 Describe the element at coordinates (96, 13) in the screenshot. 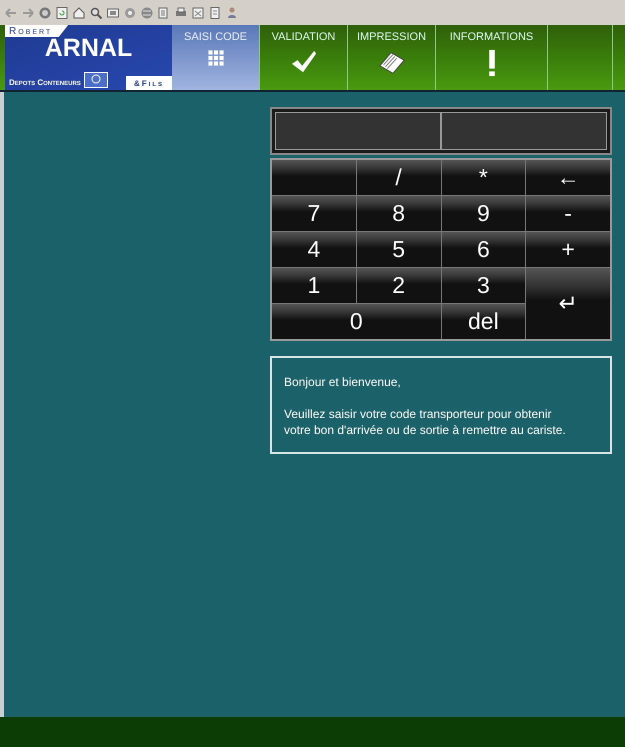

I see `search-icon` at that location.